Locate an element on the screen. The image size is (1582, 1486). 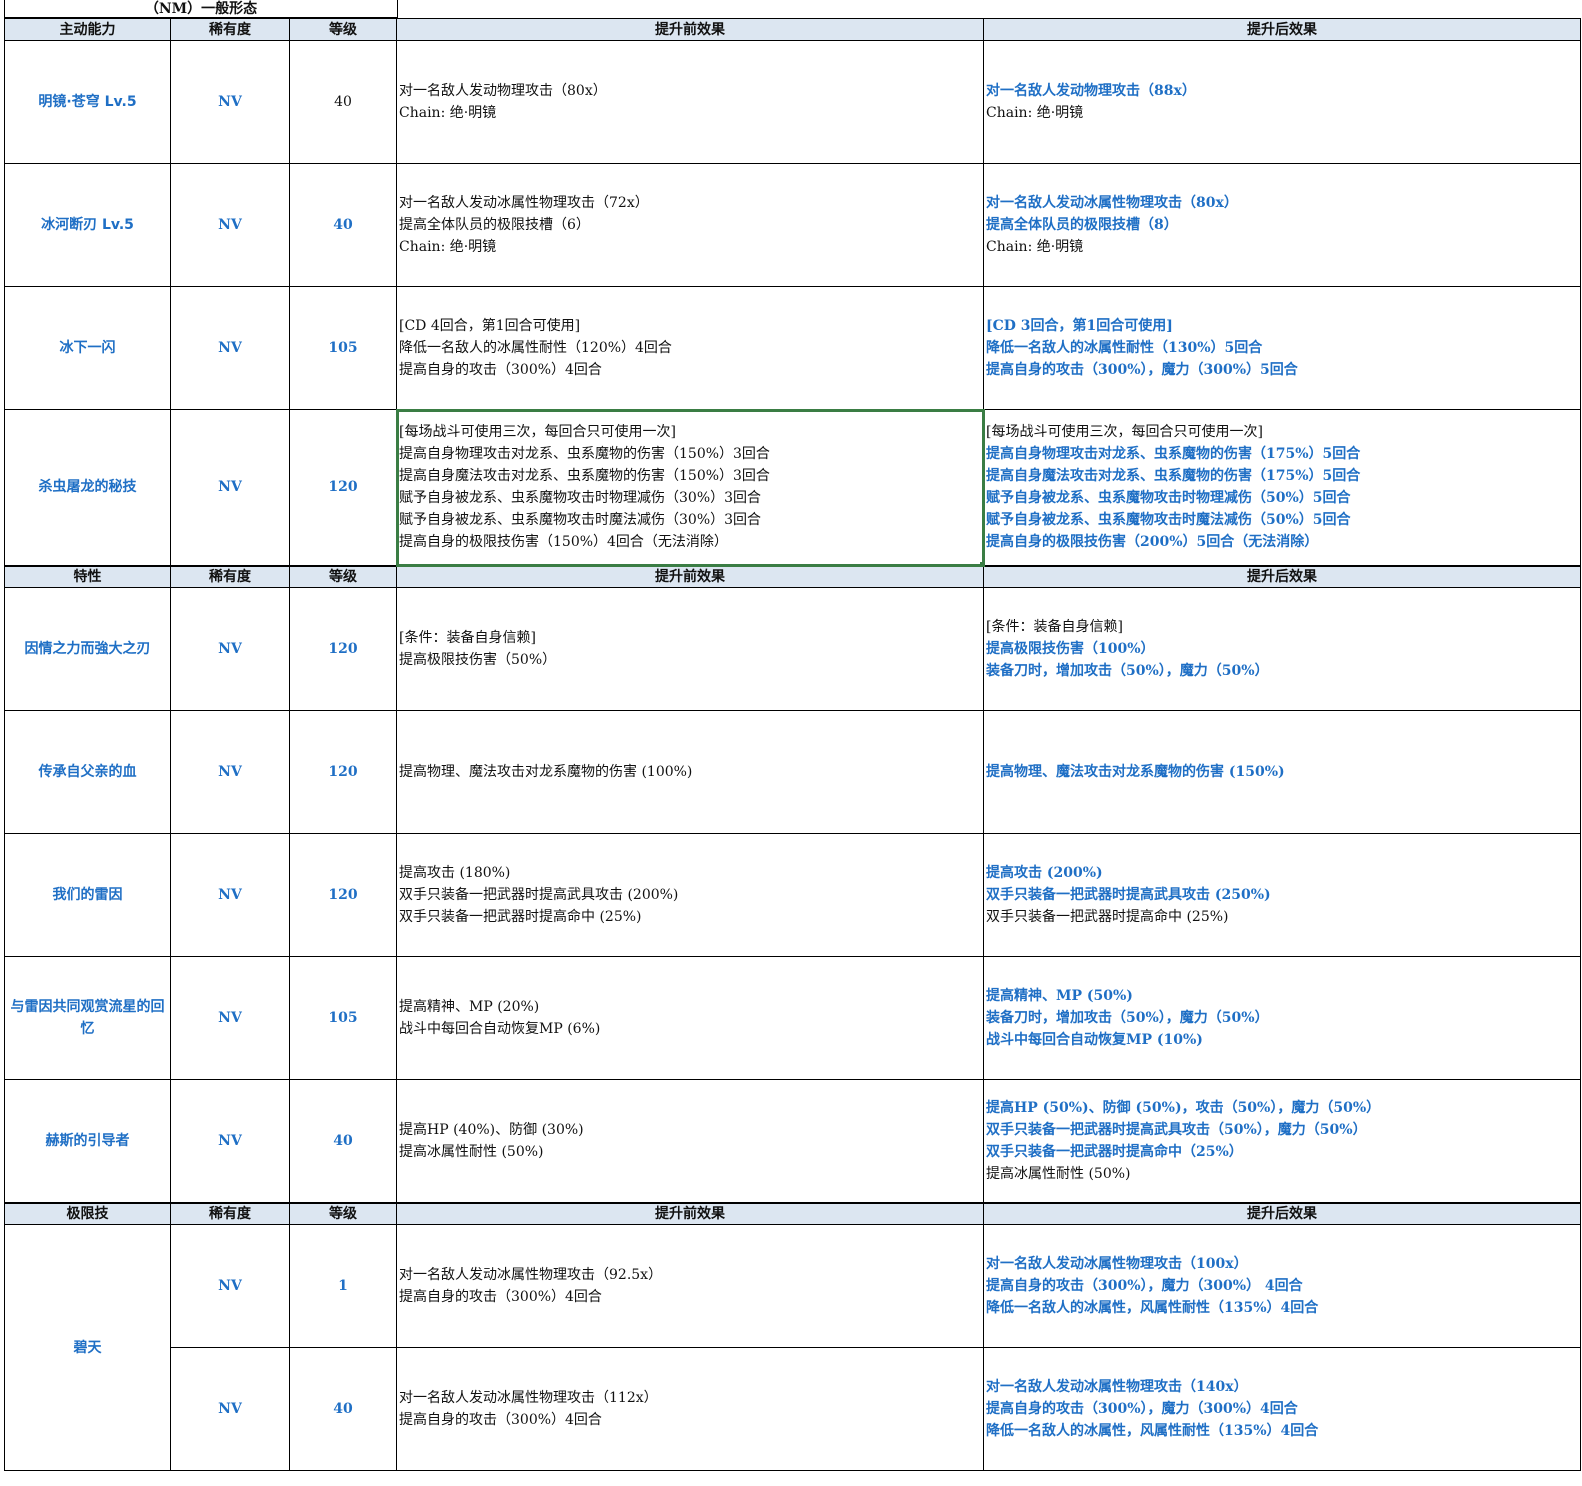
header-cell-ability: 特性 is located at coordinates (87, 576).